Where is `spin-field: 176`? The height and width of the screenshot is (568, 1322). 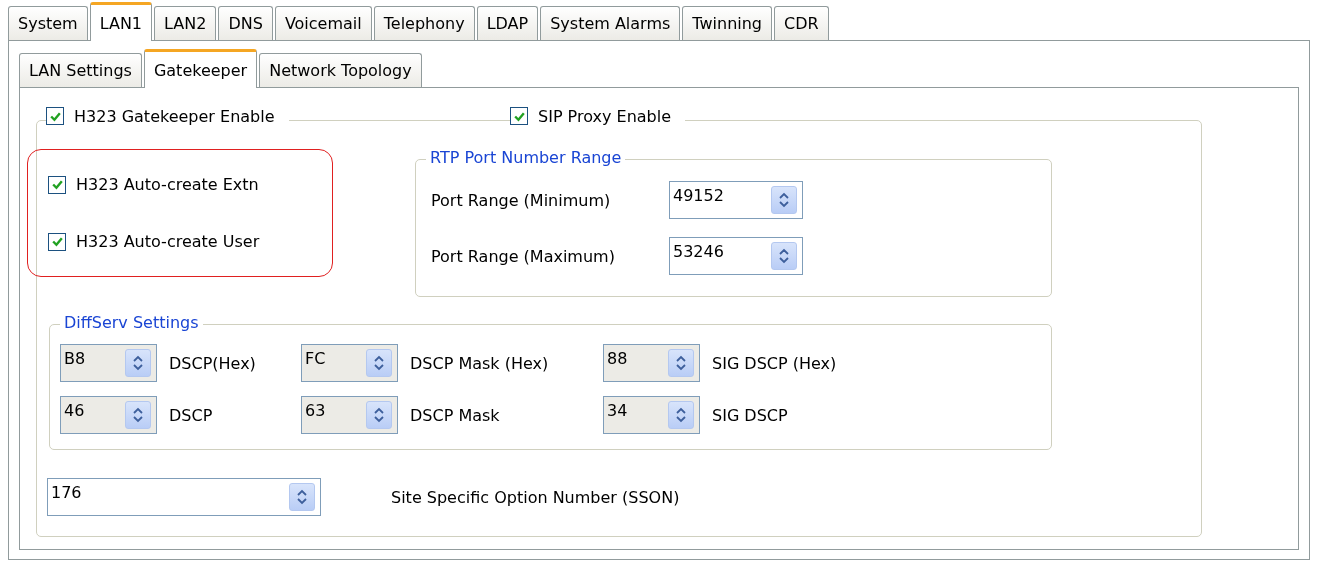
spin-field: 176 is located at coordinates (184, 497).